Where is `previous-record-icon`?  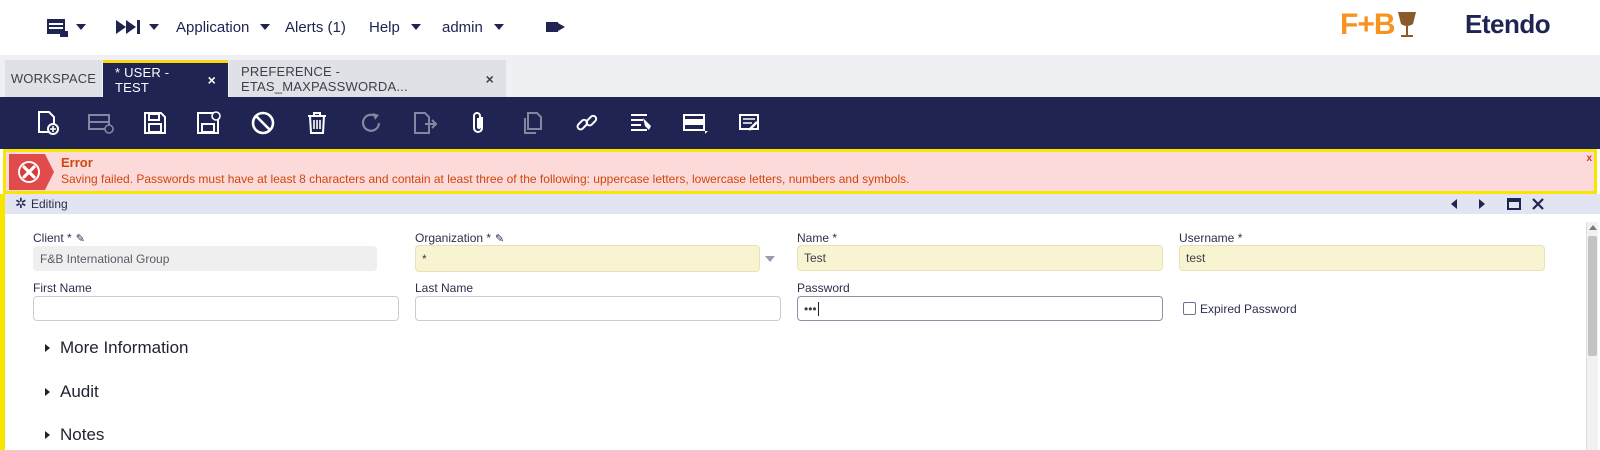 previous-record-icon is located at coordinates (1454, 206).